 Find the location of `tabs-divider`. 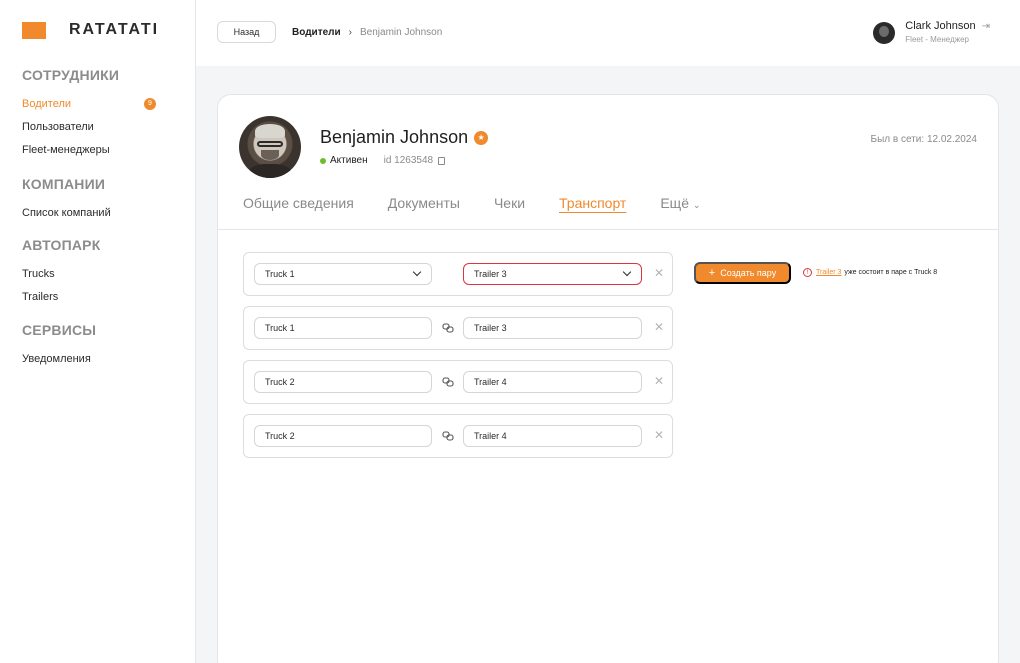

tabs-divider is located at coordinates (608, 229).